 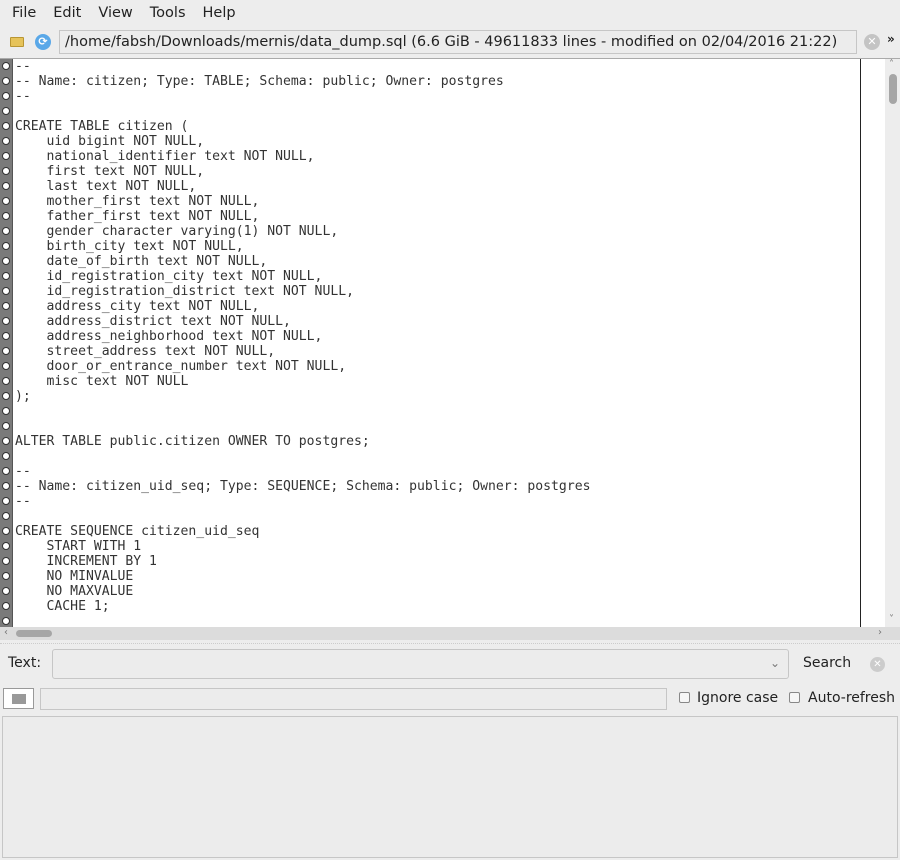 What do you see at coordinates (177, 231) in the screenshot?
I see `code-line: gender character varying(1) NOT NULL,` at bounding box center [177, 231].